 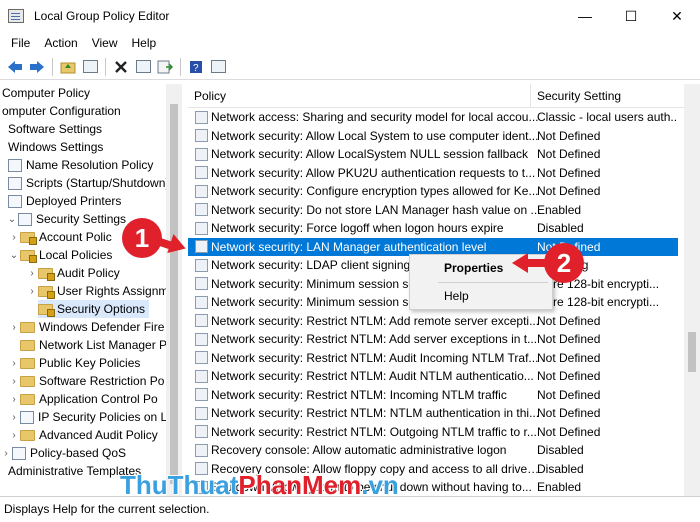 I want to click on list-header: Policy Security Setting, so click(x=436, y=96).